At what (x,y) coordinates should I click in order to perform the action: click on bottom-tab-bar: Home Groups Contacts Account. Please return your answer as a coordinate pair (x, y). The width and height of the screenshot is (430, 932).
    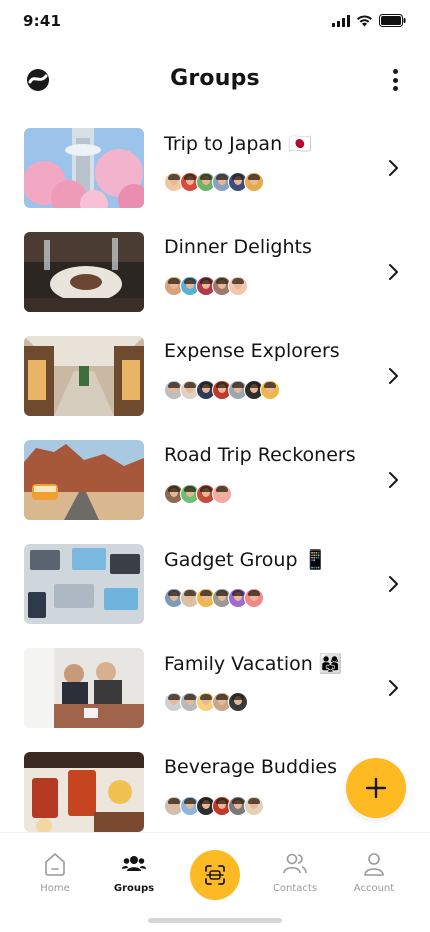
    Looking at the image, I should click on (215, 882).